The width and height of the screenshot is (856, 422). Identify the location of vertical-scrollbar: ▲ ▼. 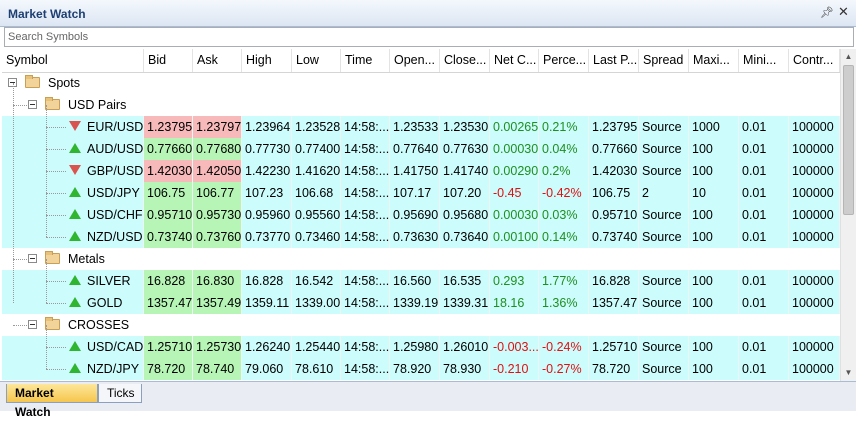
(848, 215).